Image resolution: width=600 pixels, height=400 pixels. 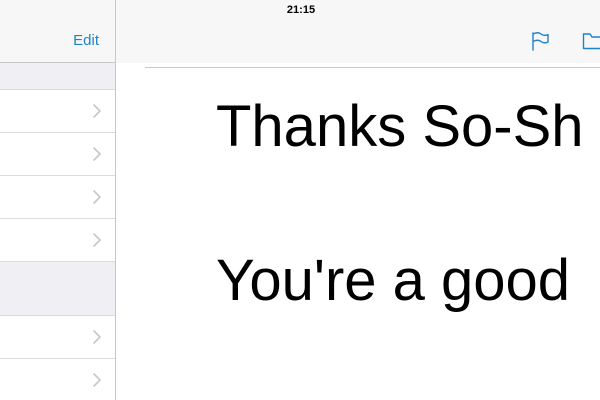 What do you see at coordinates (540, 41) in the screenshot?
I see `flag-icon` at bounding box center [540, 41].